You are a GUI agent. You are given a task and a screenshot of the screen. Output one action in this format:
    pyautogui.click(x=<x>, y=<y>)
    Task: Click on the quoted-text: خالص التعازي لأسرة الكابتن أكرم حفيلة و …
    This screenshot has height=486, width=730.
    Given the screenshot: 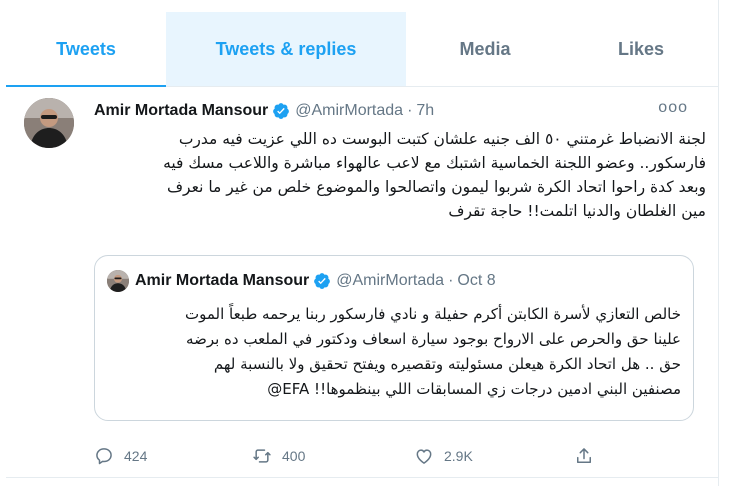 What is the action you would take?
    pyautogui.click(x=432, y=351)
    